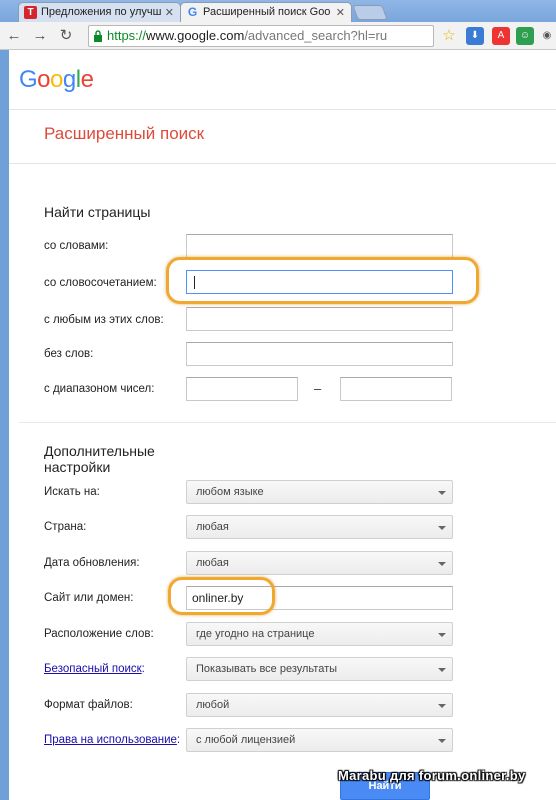 This screenshot has height=800, width=556. What do you see at coordinates (282, 109) in the screenshot?
I see `header-divider` at bounding box center [282, 109].